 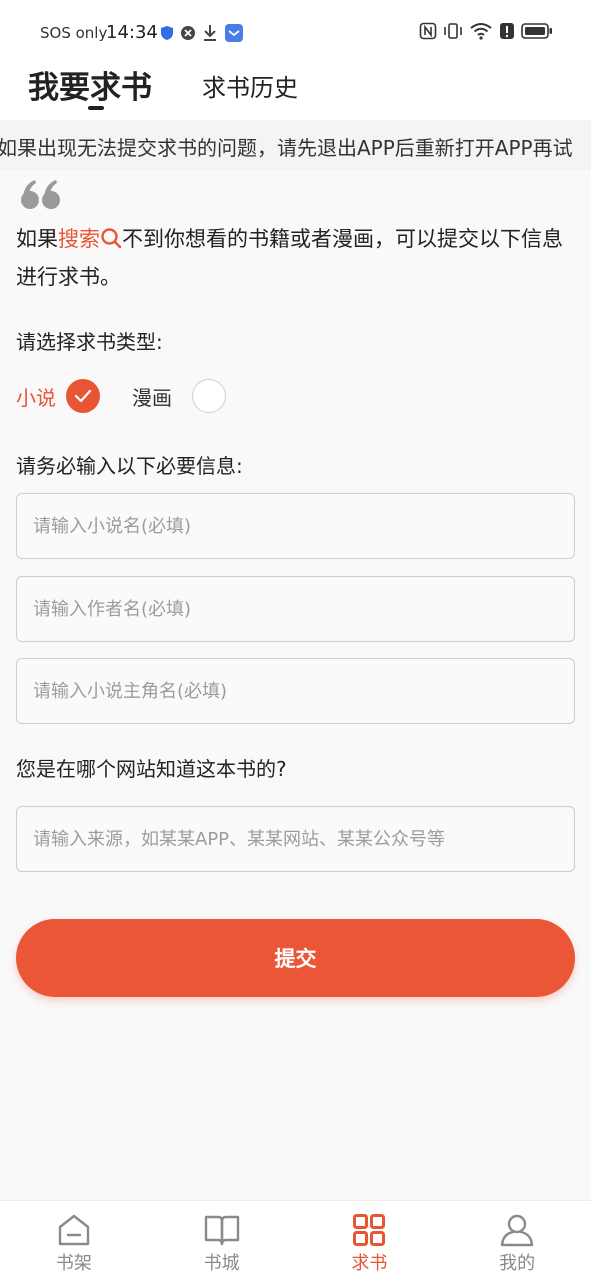 What do you see at coordinates (90, 84) in the screenshot?
I see `tab-request-book: 我要求书` at bounding box center [90, 84].